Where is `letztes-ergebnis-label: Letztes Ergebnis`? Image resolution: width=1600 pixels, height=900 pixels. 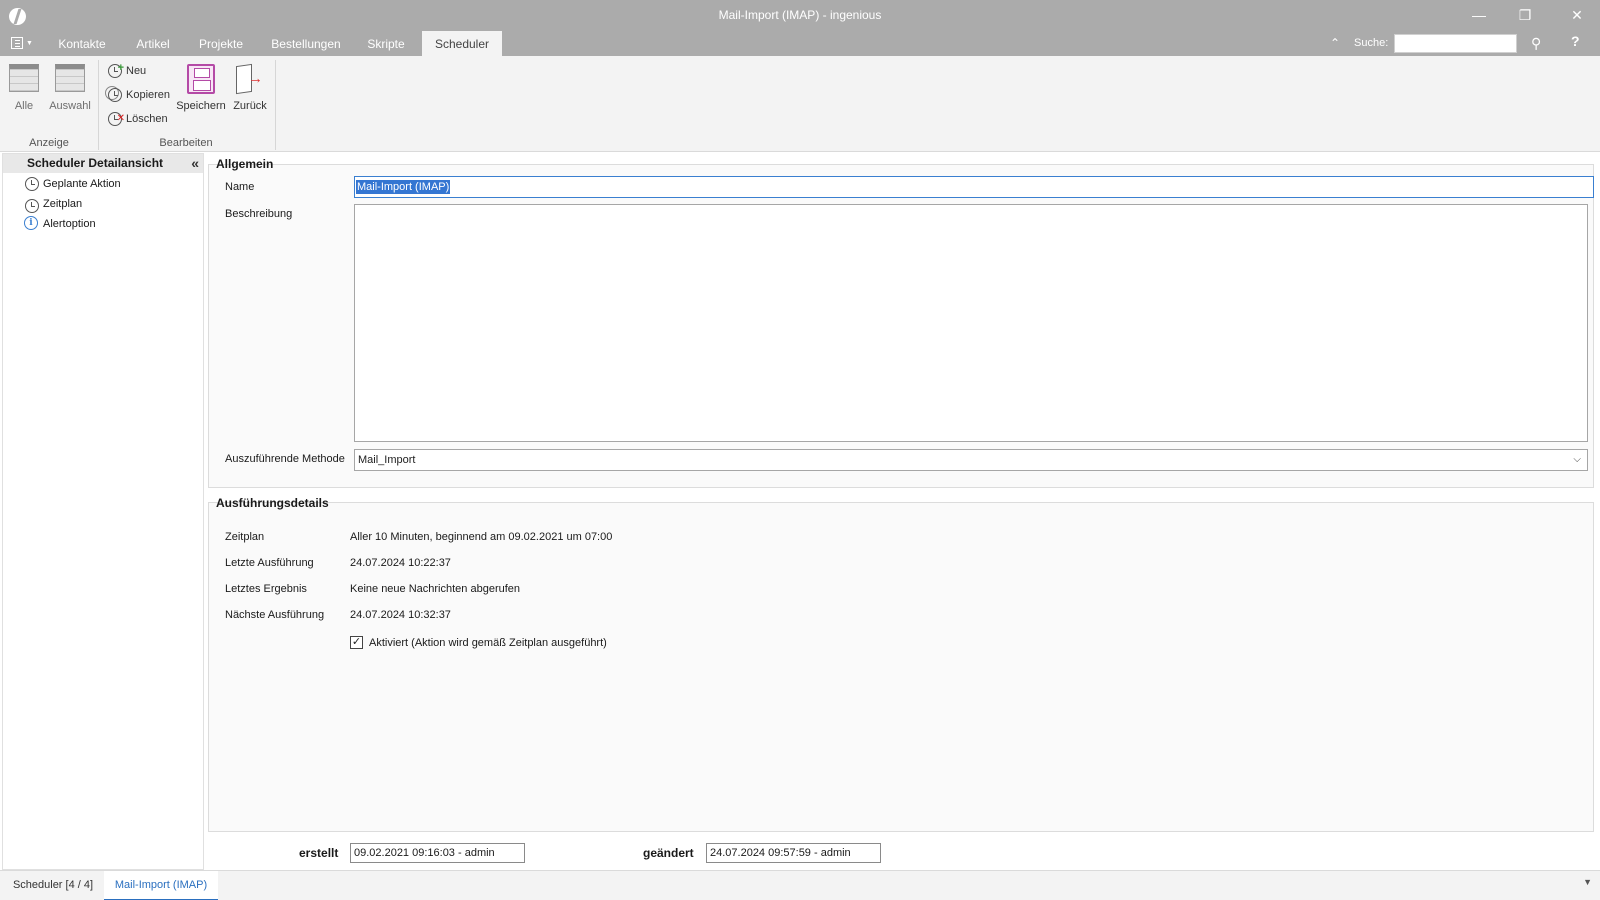 letztes-ergebnis-label: Letztes Ergebnis is located at coordinates (266, 589).